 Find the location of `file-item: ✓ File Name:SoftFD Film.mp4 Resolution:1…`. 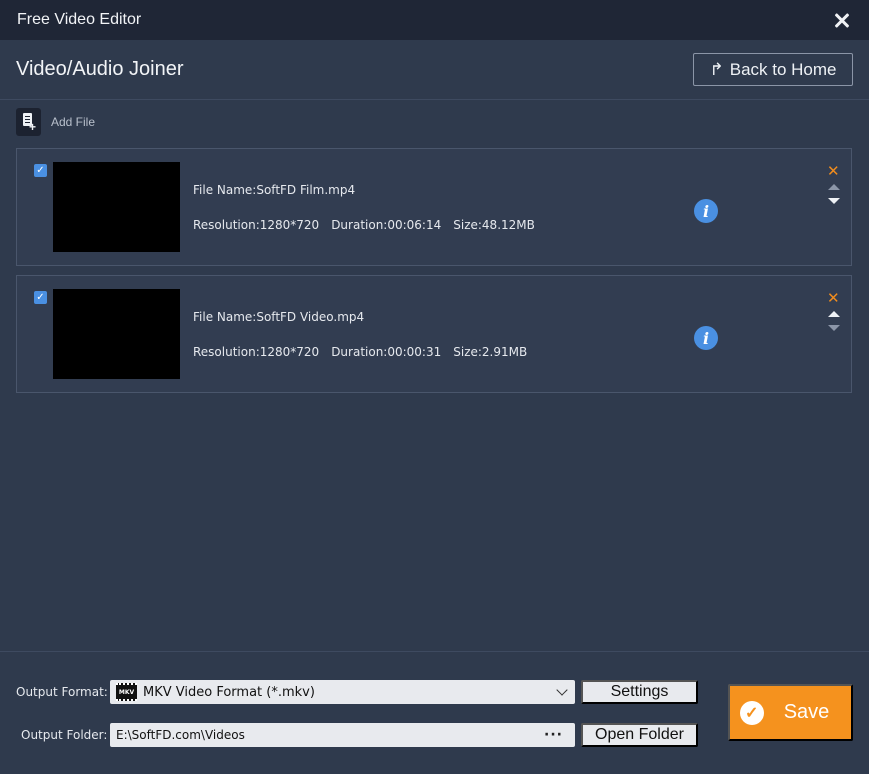

file-item: ✓ File Name:SoftFD Film.mp4 Resolution:1… is located at coordinates (434, 207).